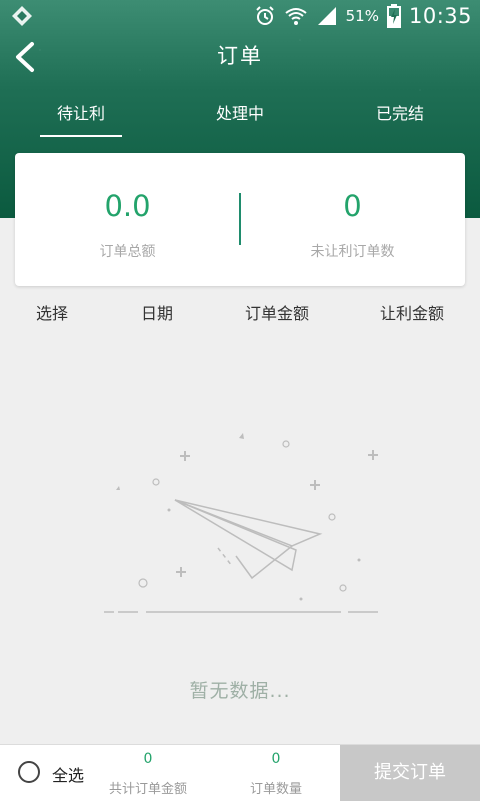 The width and height of the screenshot is (480, 801). I want to click on signal-icon, so click(326, 16).